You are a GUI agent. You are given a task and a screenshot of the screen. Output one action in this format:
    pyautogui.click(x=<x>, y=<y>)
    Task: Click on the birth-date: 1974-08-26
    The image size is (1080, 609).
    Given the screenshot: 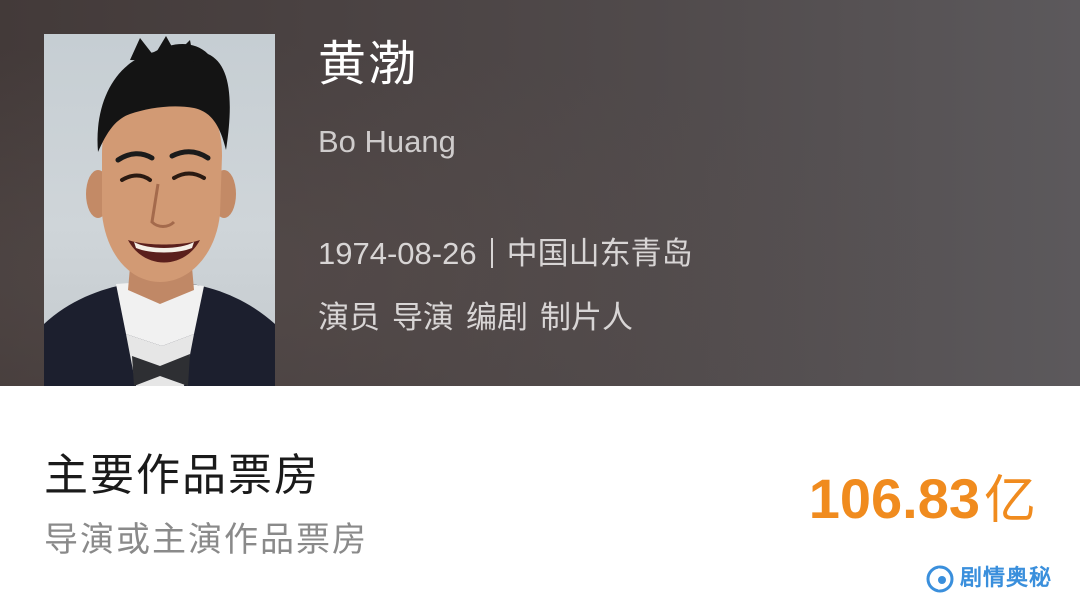 What is the action you would take?
    pyautogui.click(x=397, y=253)
    